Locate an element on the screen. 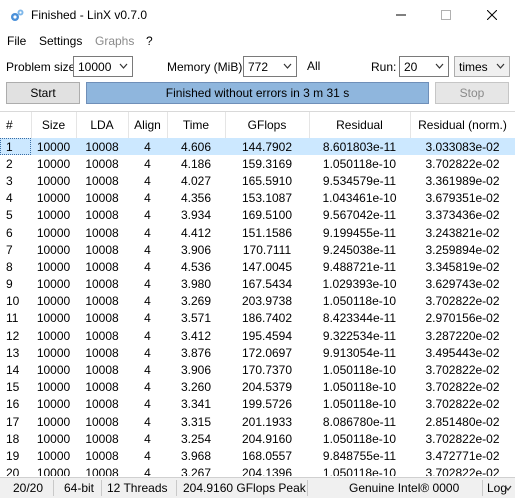 This screenshot has height=498, width=515. chevron-down-icon is located at coordinates (123, 66).